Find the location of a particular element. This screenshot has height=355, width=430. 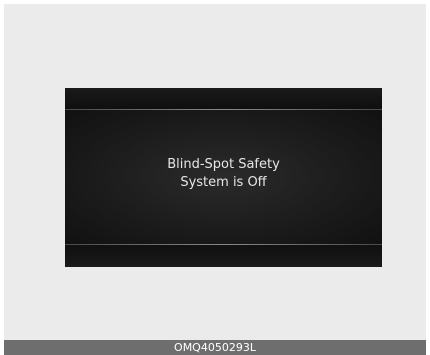

figure-code: OMQ4050293L is located at coordinates (215, 347).